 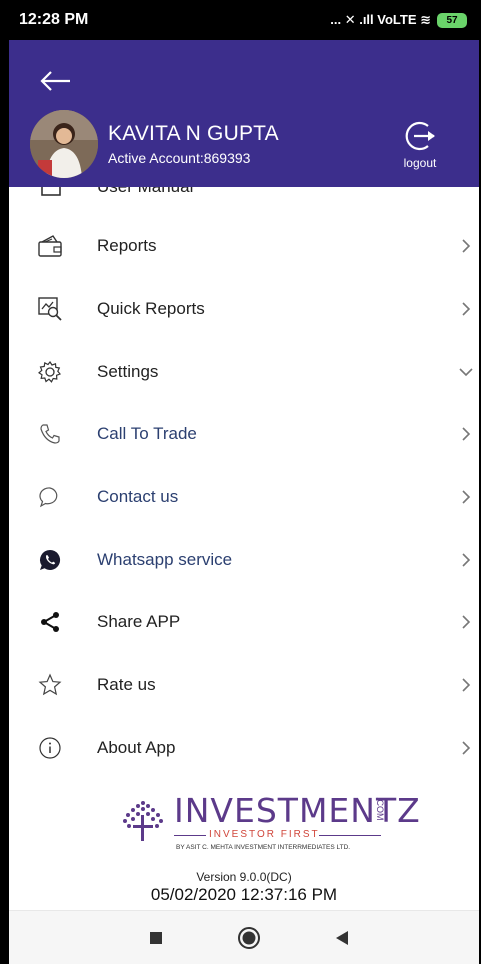 I want to click on home-button, so click(x=249, y=938).